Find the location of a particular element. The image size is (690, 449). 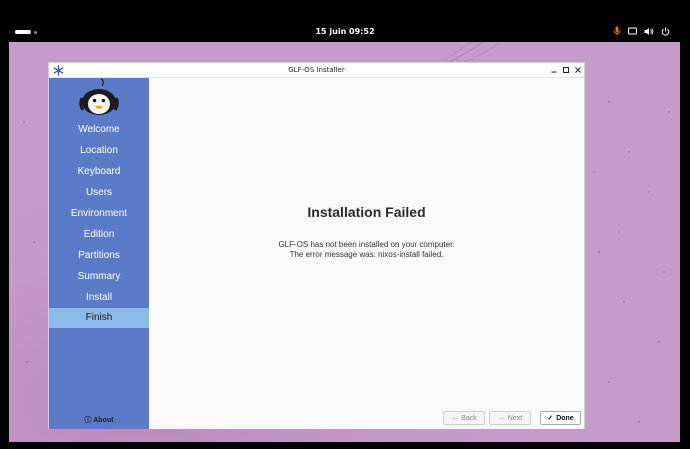

minimize-icon is located at coordinates (554, 70).